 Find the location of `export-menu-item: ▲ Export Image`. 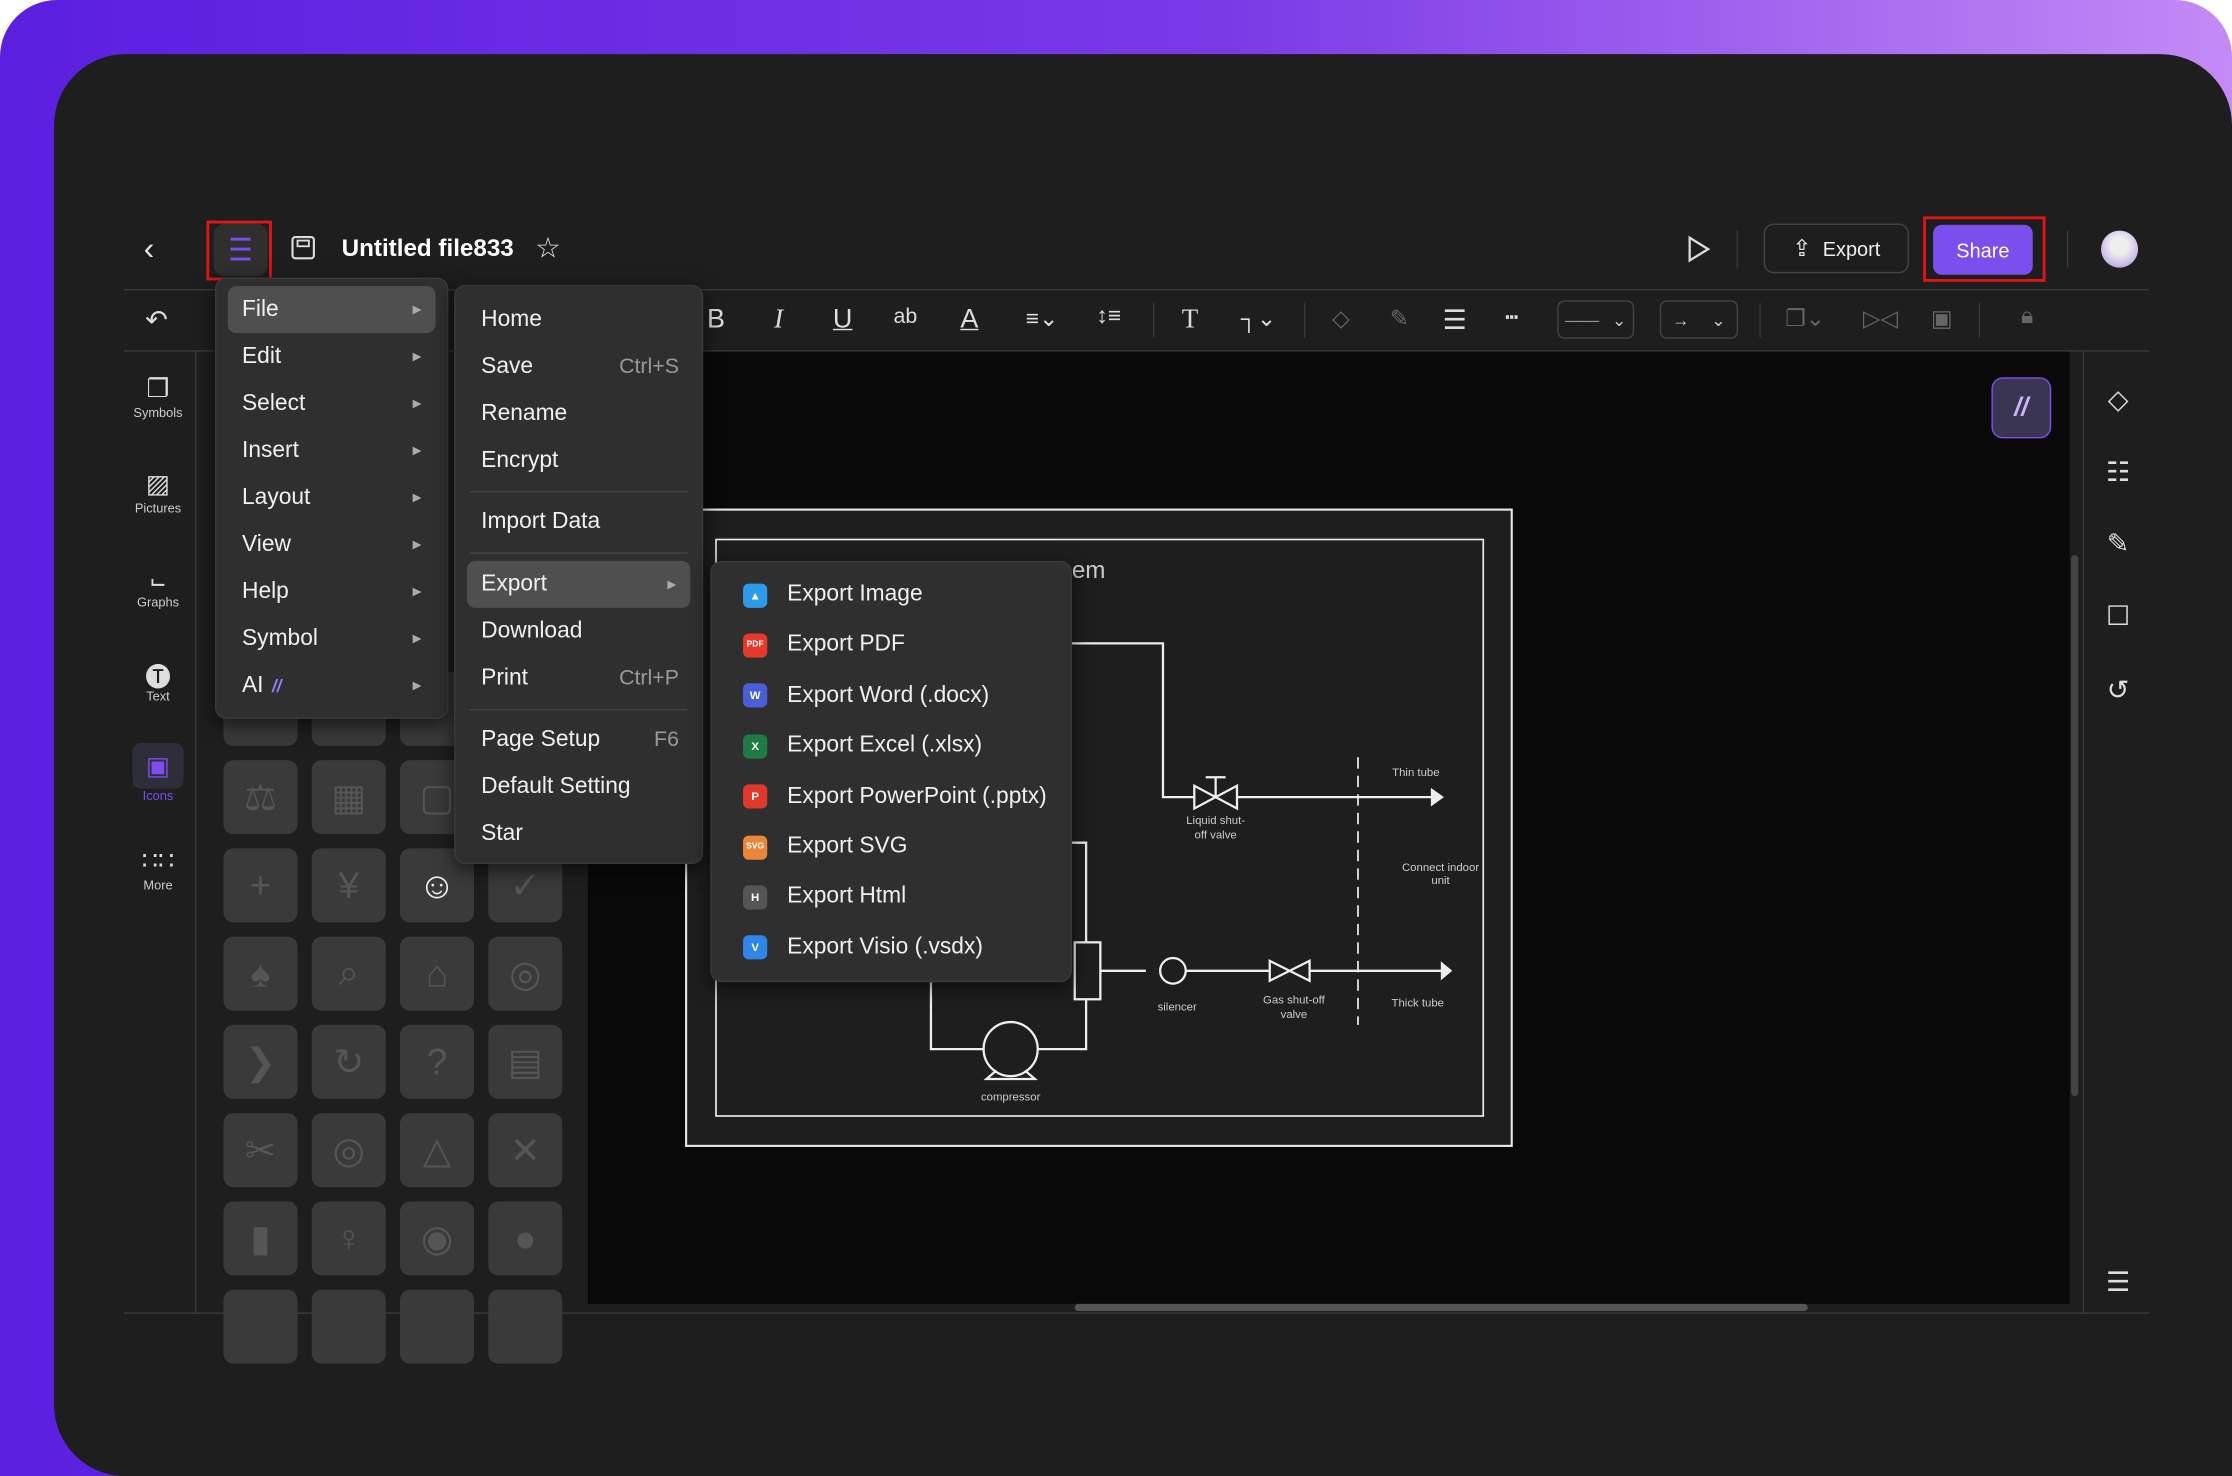

export-menu-item: ▲ Export Image is located at coordinates (891, 595).